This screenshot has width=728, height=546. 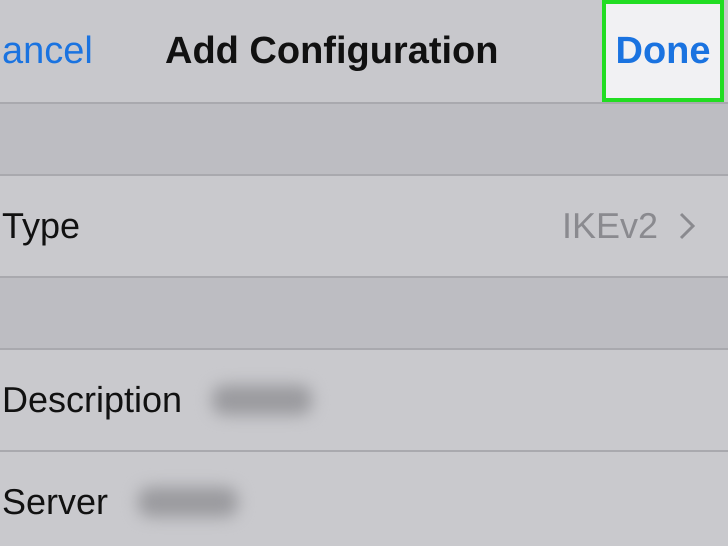 What do you see at coordinates (92, 400) in the screenshot?
I see `row-label: Description` at bounding box center [92, 400].